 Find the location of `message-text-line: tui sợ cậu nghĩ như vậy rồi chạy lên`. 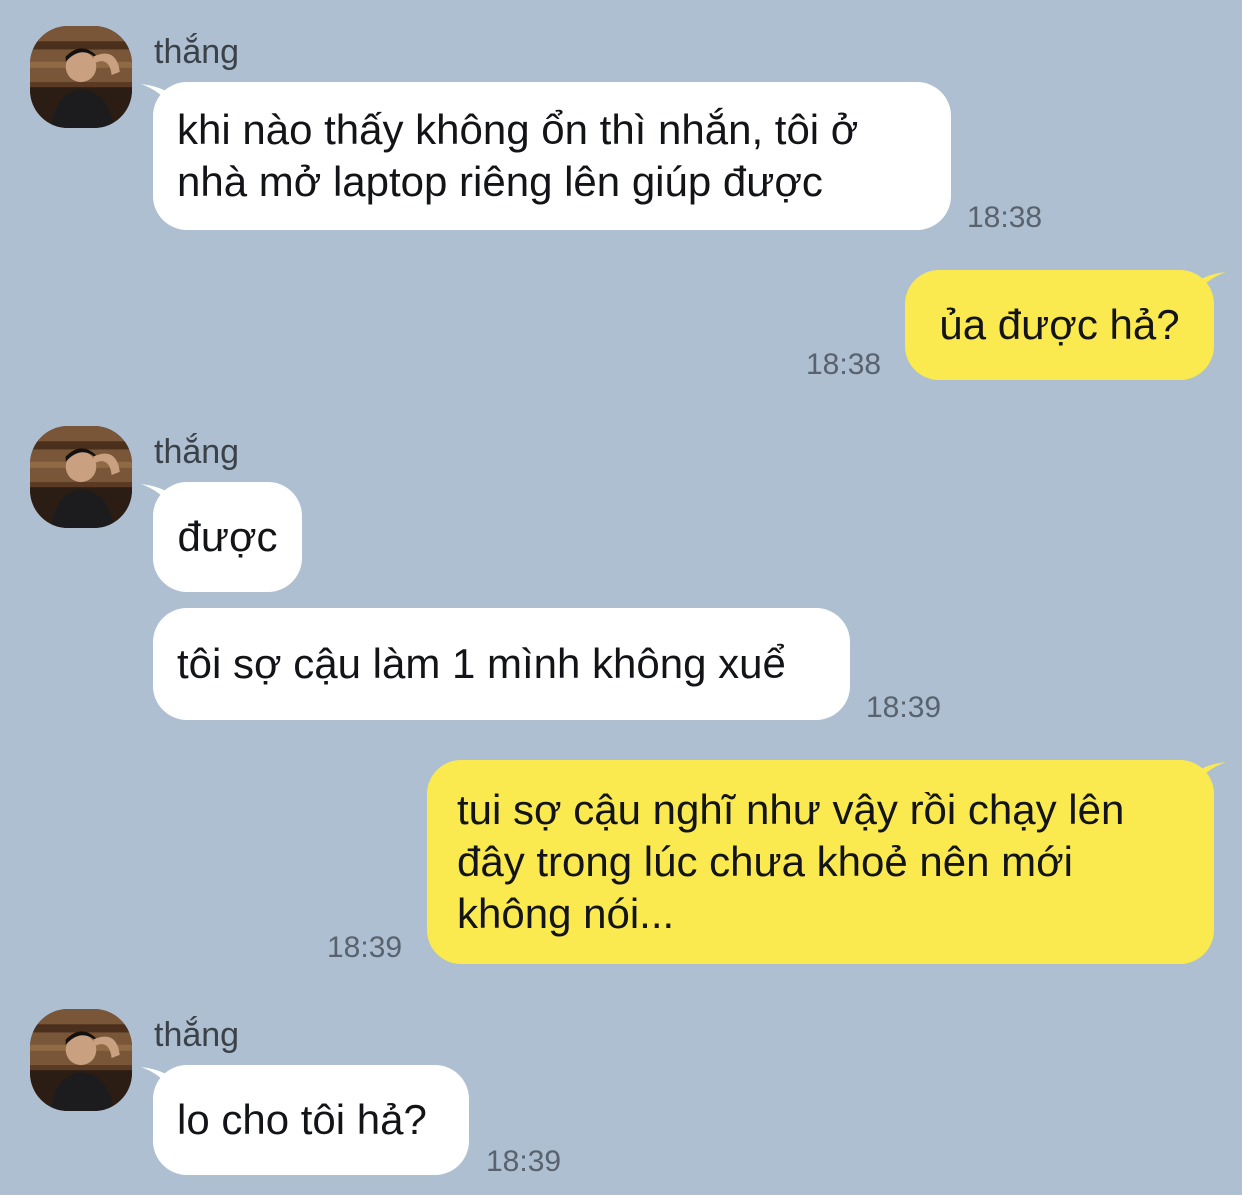

message-text-line: tui sợ cậu nghĩ như vậy rồi chạy lên is located at coordinates (791, 809).